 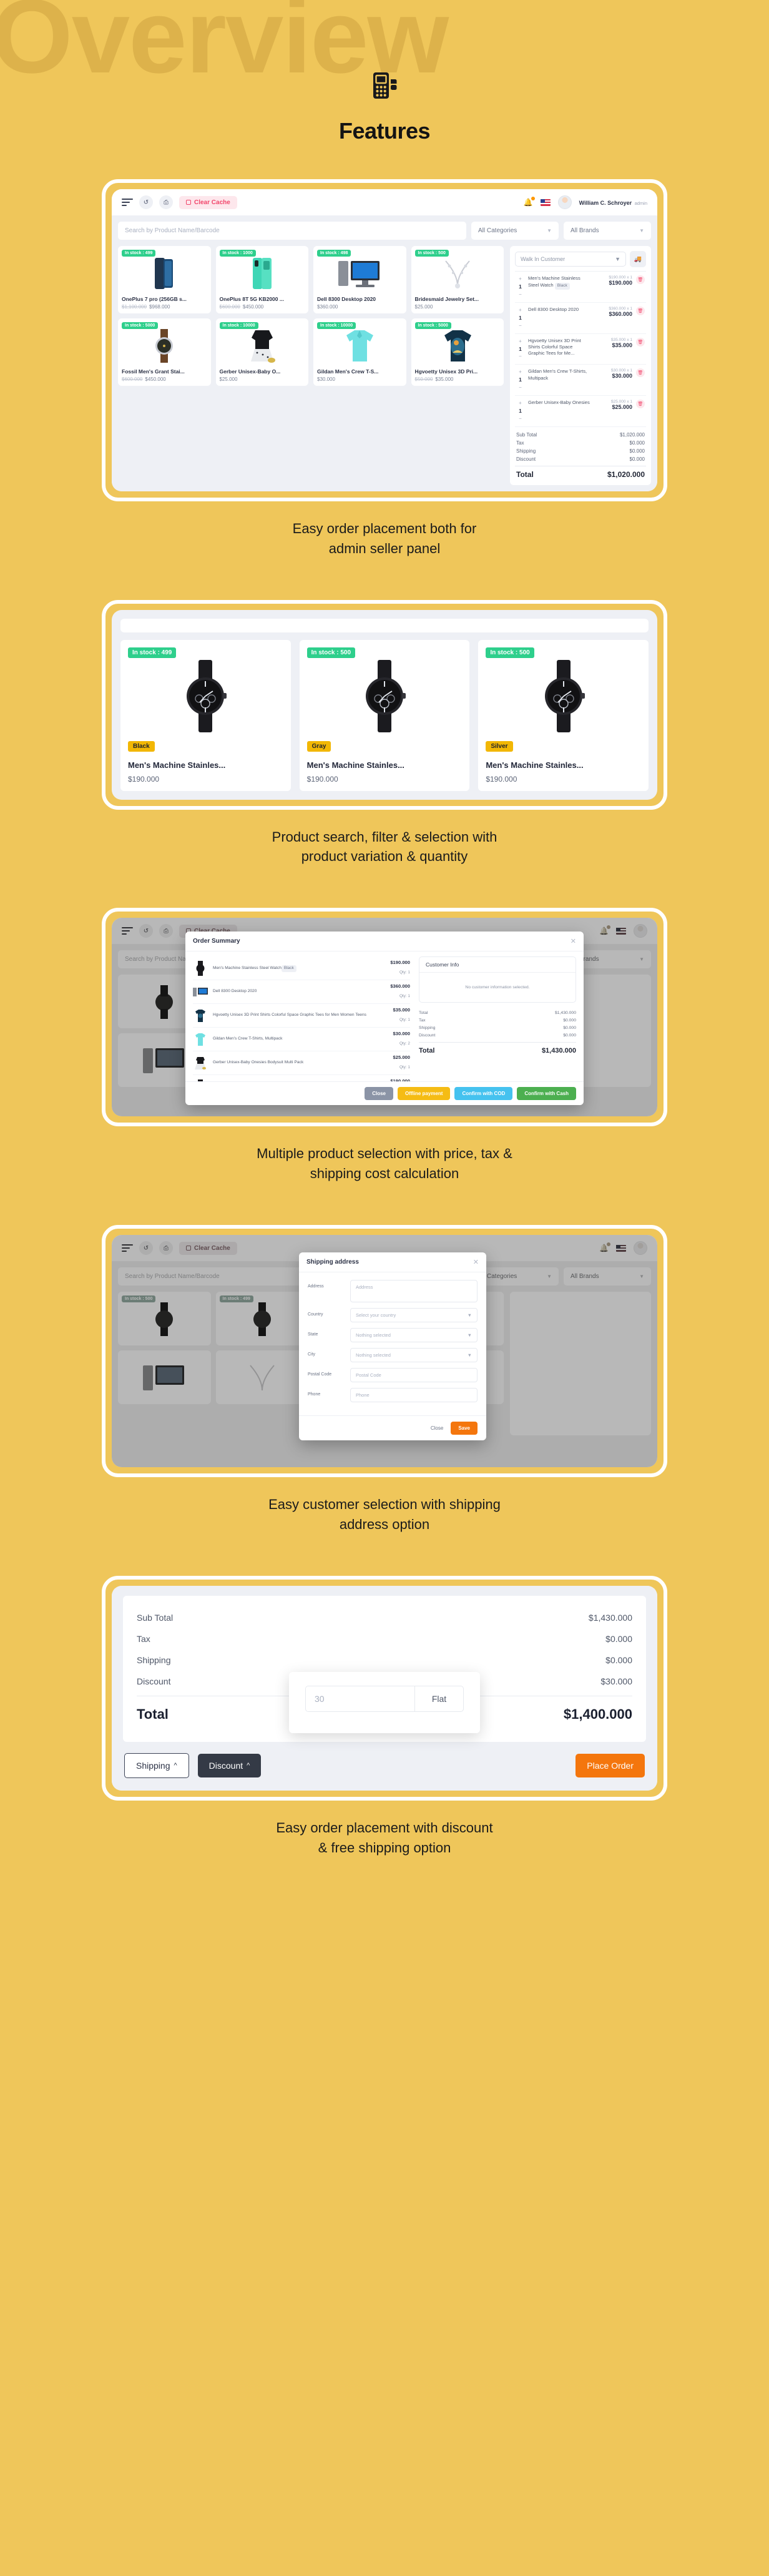 I want to click on action-bar: Shipping ^ Discount ^ Place Order, so click(x=384, y=1765).